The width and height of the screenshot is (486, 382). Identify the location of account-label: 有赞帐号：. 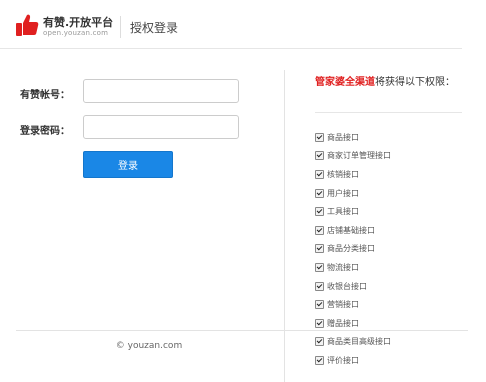
(45, 95).